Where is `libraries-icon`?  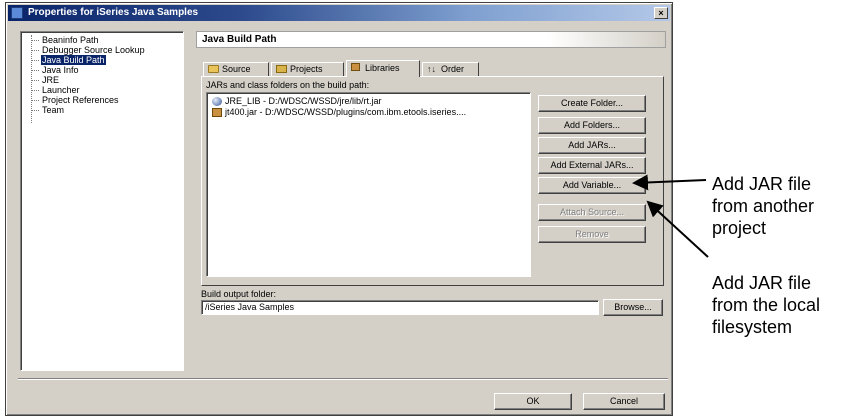
libraries-icon is located at coordinates (355, 67).